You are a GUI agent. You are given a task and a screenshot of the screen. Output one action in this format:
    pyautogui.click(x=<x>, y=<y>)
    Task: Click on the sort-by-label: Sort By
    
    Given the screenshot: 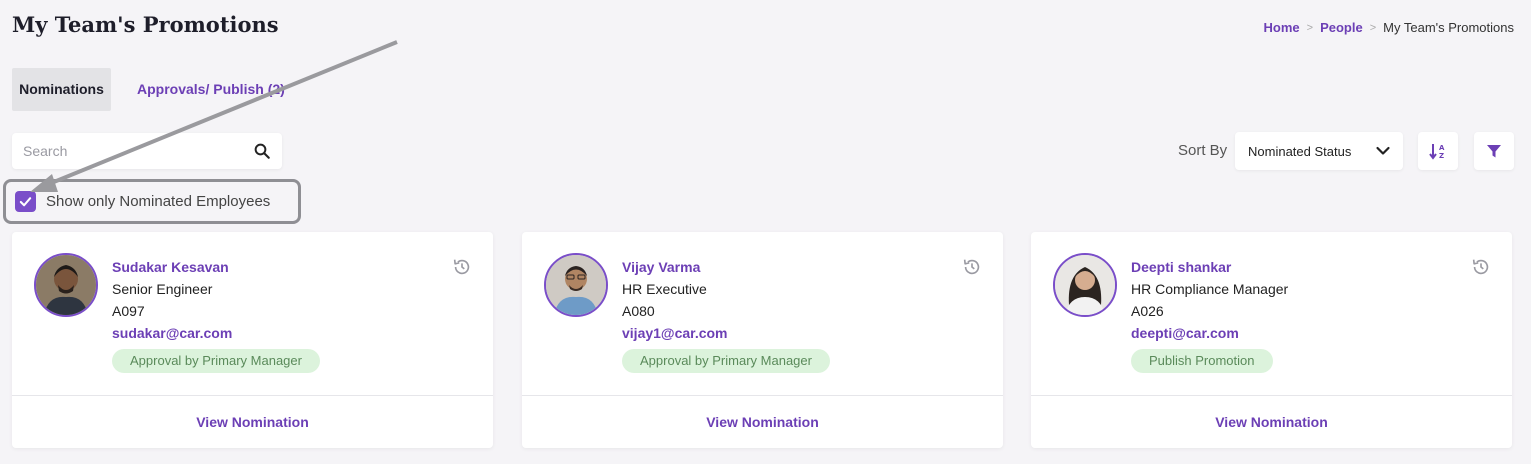 What is the action you would take?
    pyautogui.click(x=1203, y=150)
    